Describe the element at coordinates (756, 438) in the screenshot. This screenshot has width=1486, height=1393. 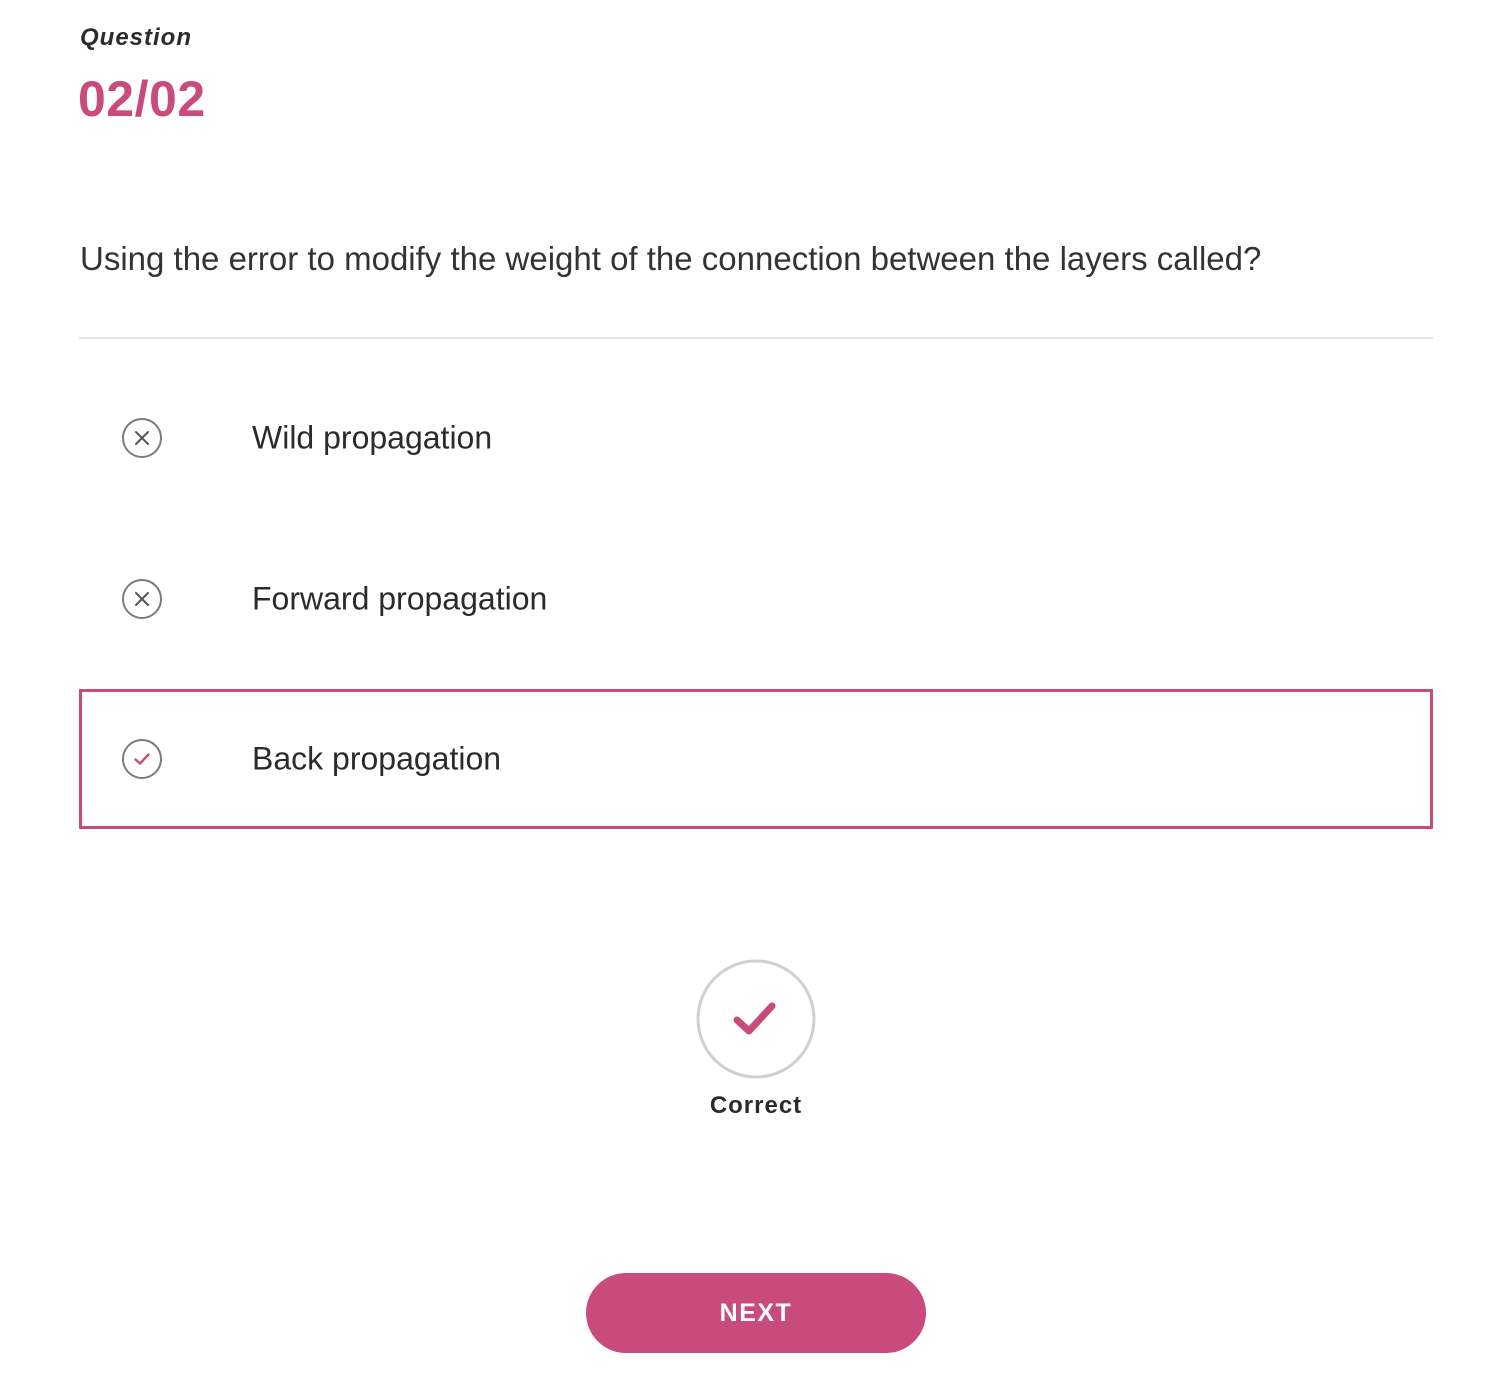
I see `answer-option-wild-propagation: Wild propagation` at that location.